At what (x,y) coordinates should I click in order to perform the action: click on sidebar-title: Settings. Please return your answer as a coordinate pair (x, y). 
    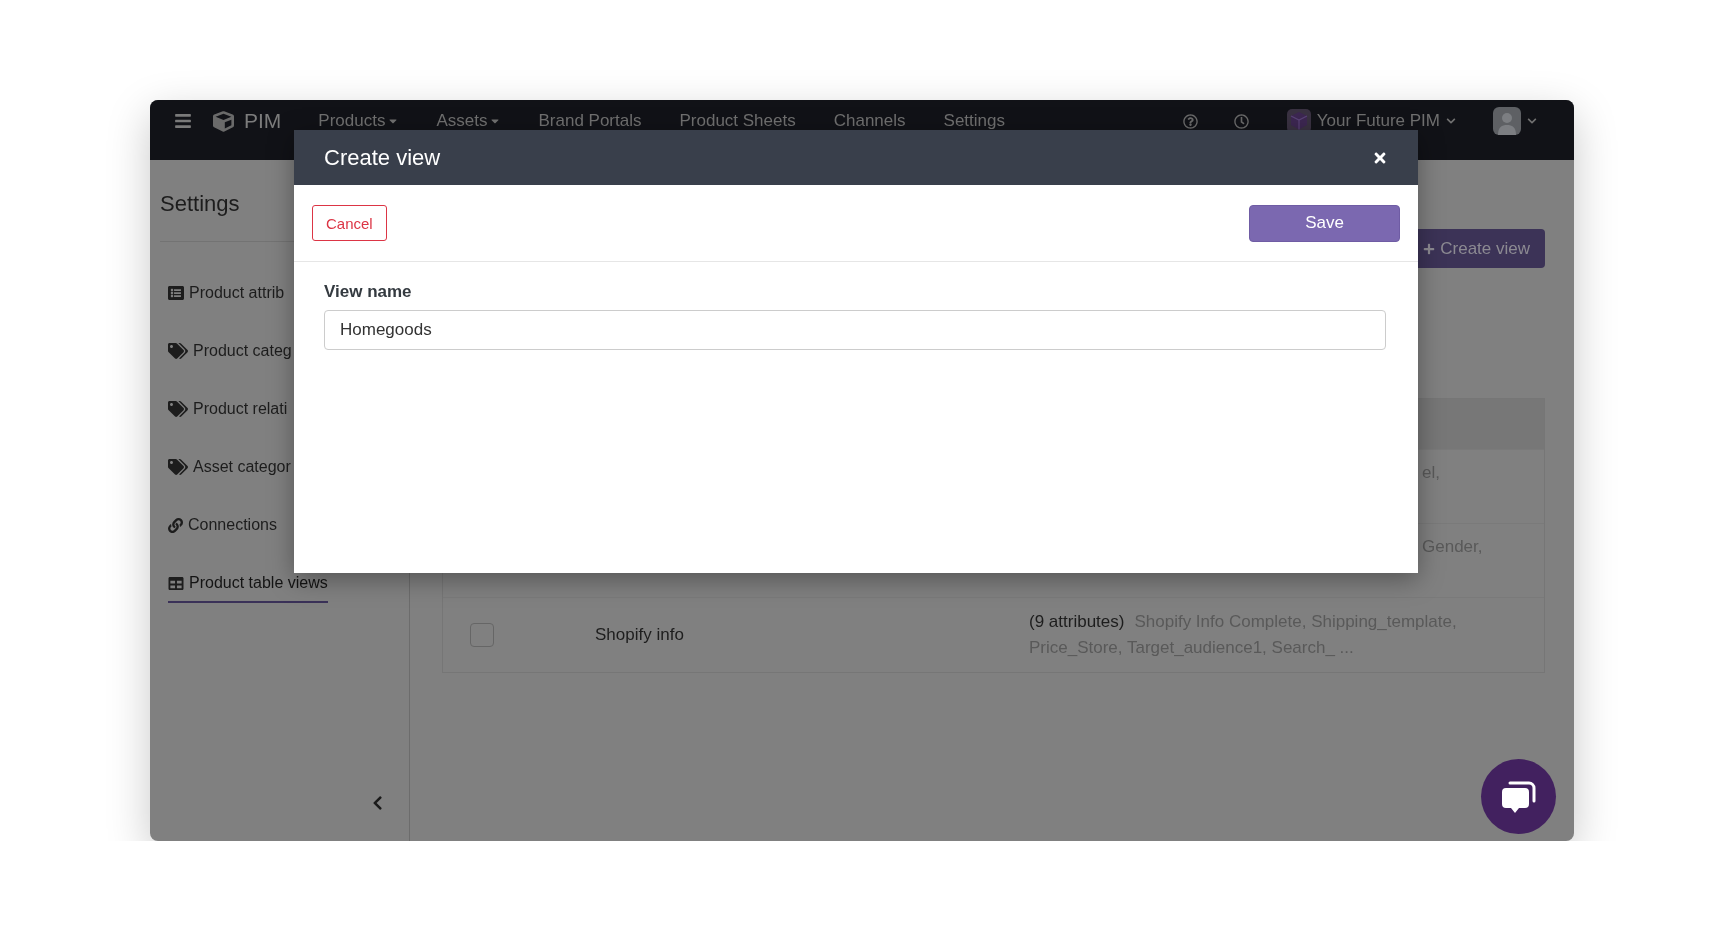
    Looking at the image, I should click on (200, 204).